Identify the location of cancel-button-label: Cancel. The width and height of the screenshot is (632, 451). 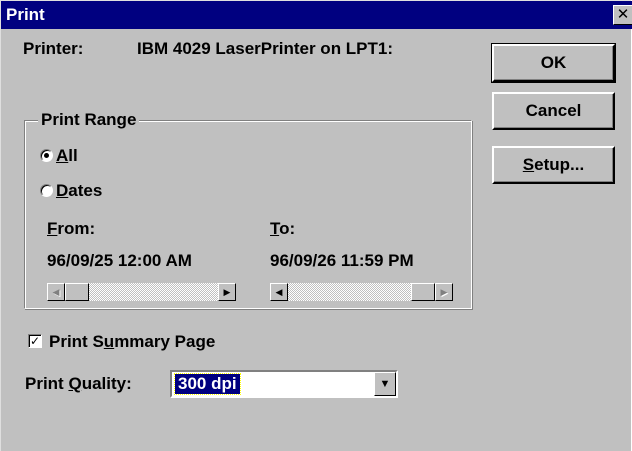
(553, 110).